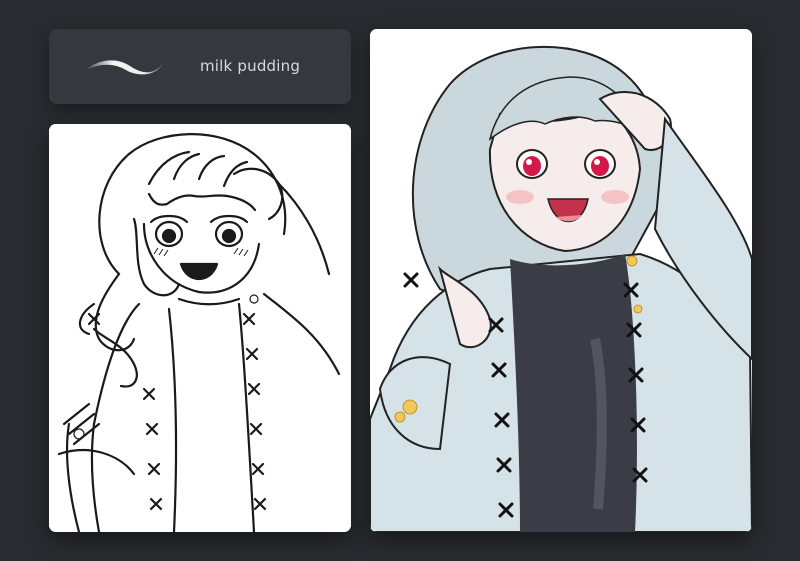  I want to click on brush-name-label: milk pudding, so click(250, 66).